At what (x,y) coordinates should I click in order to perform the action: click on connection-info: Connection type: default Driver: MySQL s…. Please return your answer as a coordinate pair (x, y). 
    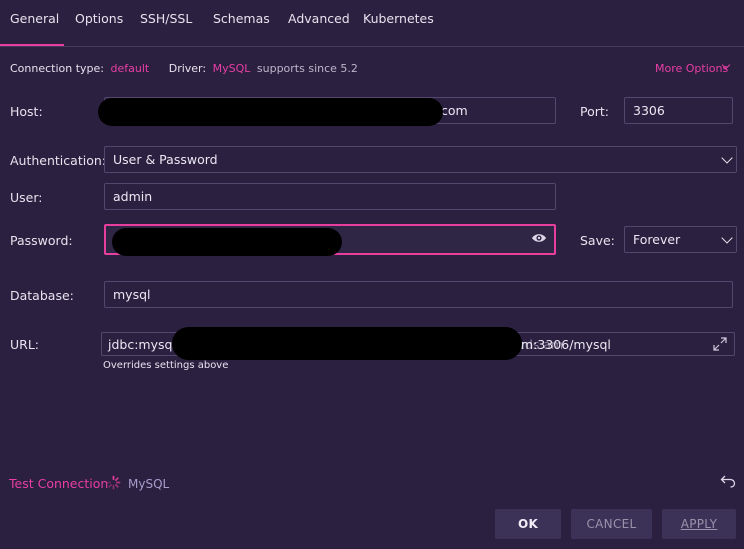
    Looking at the image, I should click on (184, 68).